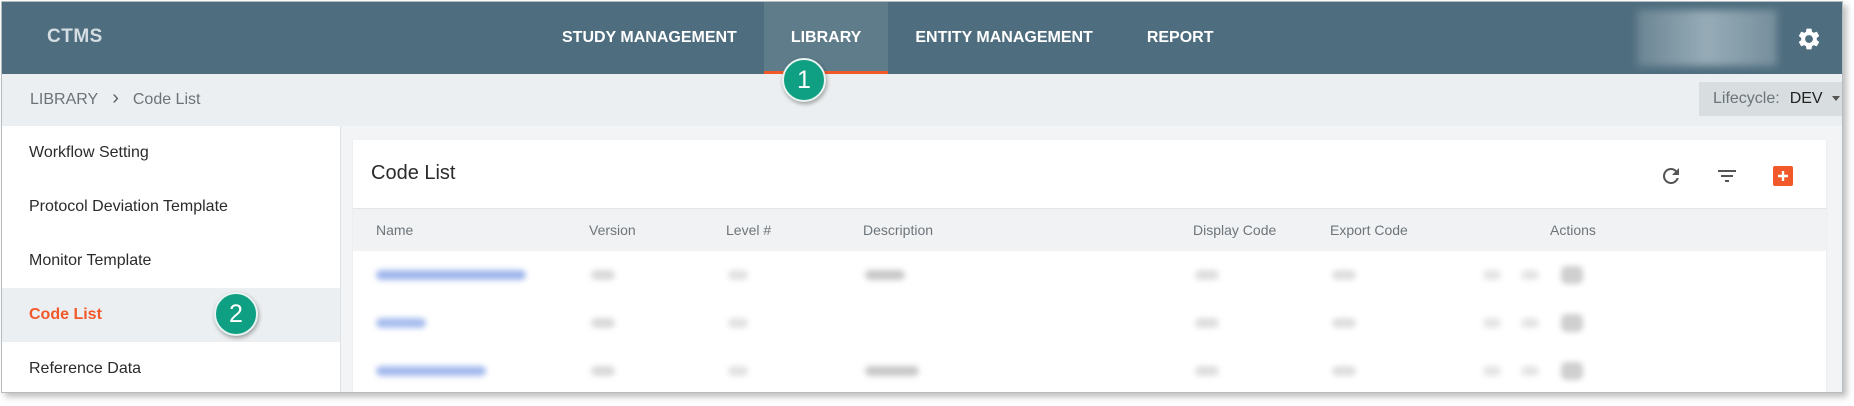 The width and height of the screenshot is (1854, 406). I want to click on panel-title: Code List, so click(413, 173).